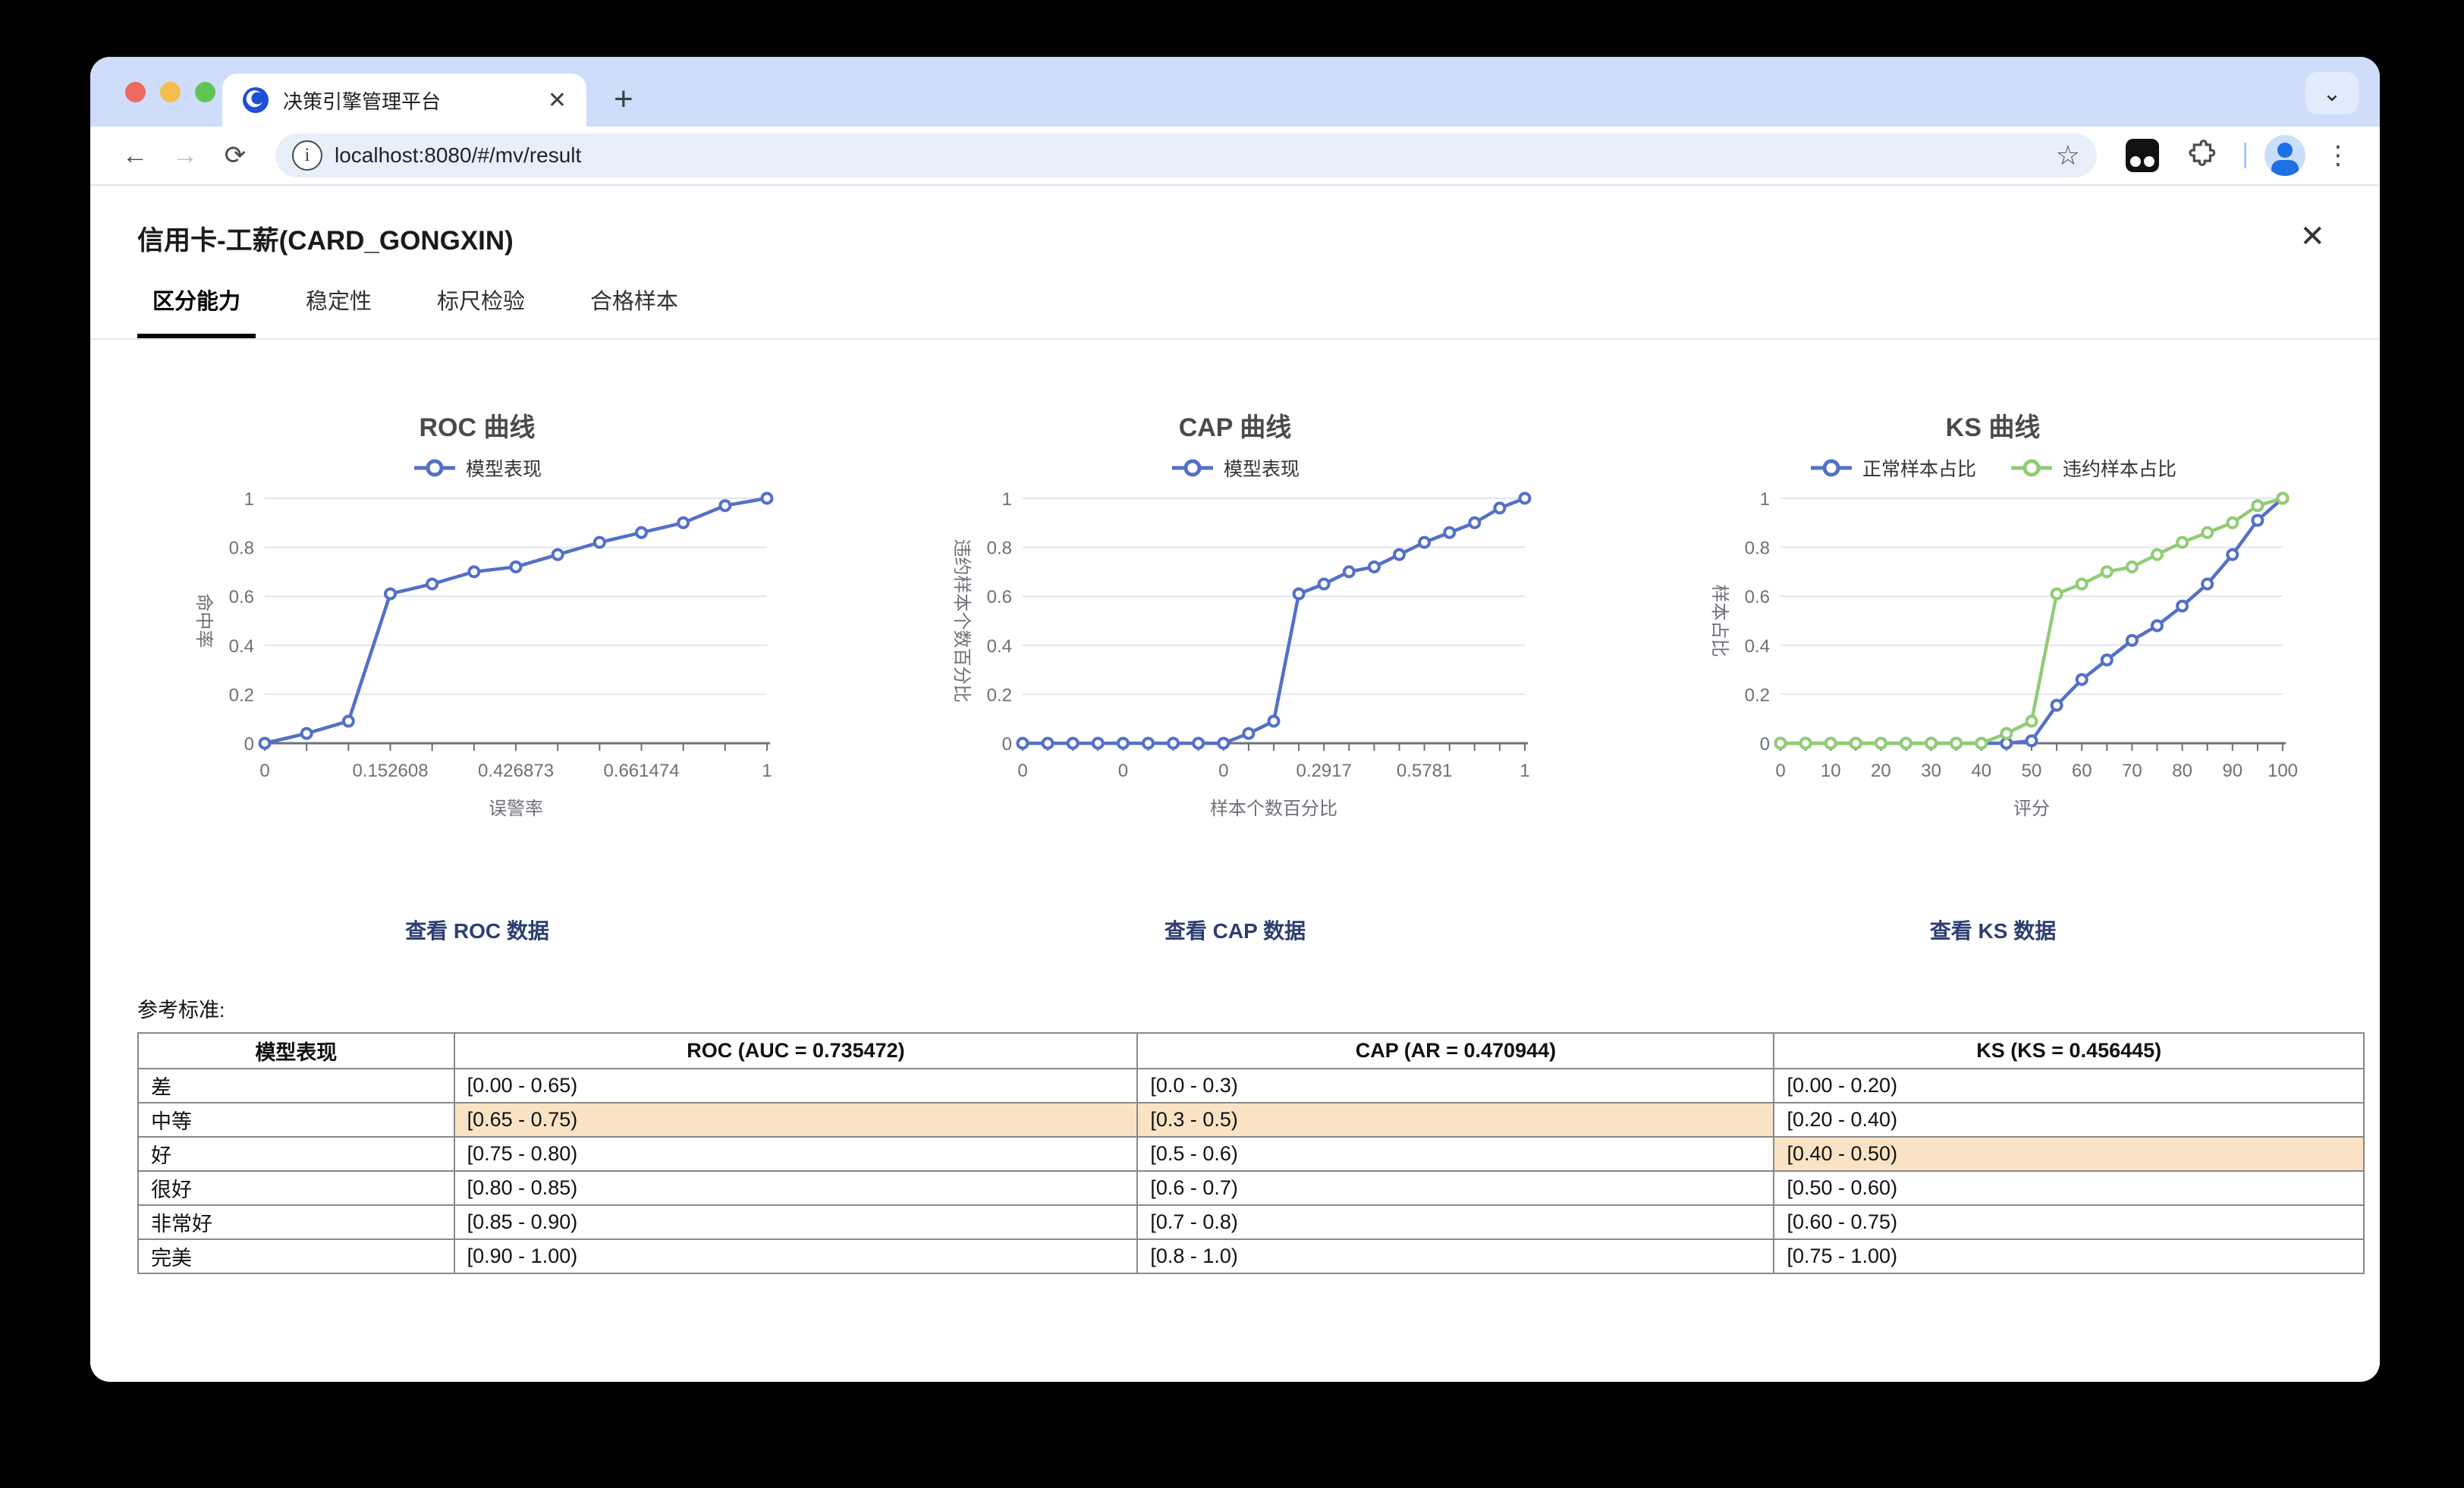  Describe the element at coordinates (1455, 1120) in the screenshot. I see `table-cell-cap: [0.3 - 0.5)` at that location.